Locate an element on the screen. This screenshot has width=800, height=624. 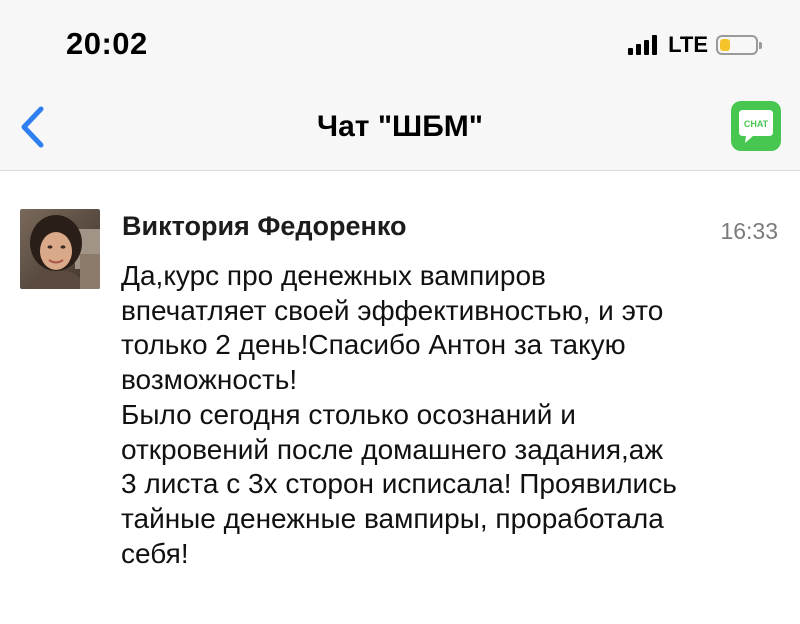
battery-icon is located at coordinates (739, 45).